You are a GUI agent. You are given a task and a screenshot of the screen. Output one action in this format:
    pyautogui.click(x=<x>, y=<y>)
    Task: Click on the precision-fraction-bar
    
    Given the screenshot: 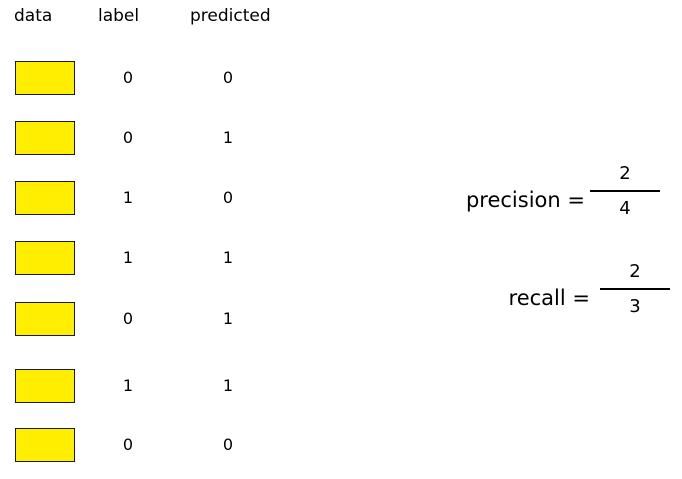 What is the action you would take?
    pyautogui.click(x=625, y=191)
    